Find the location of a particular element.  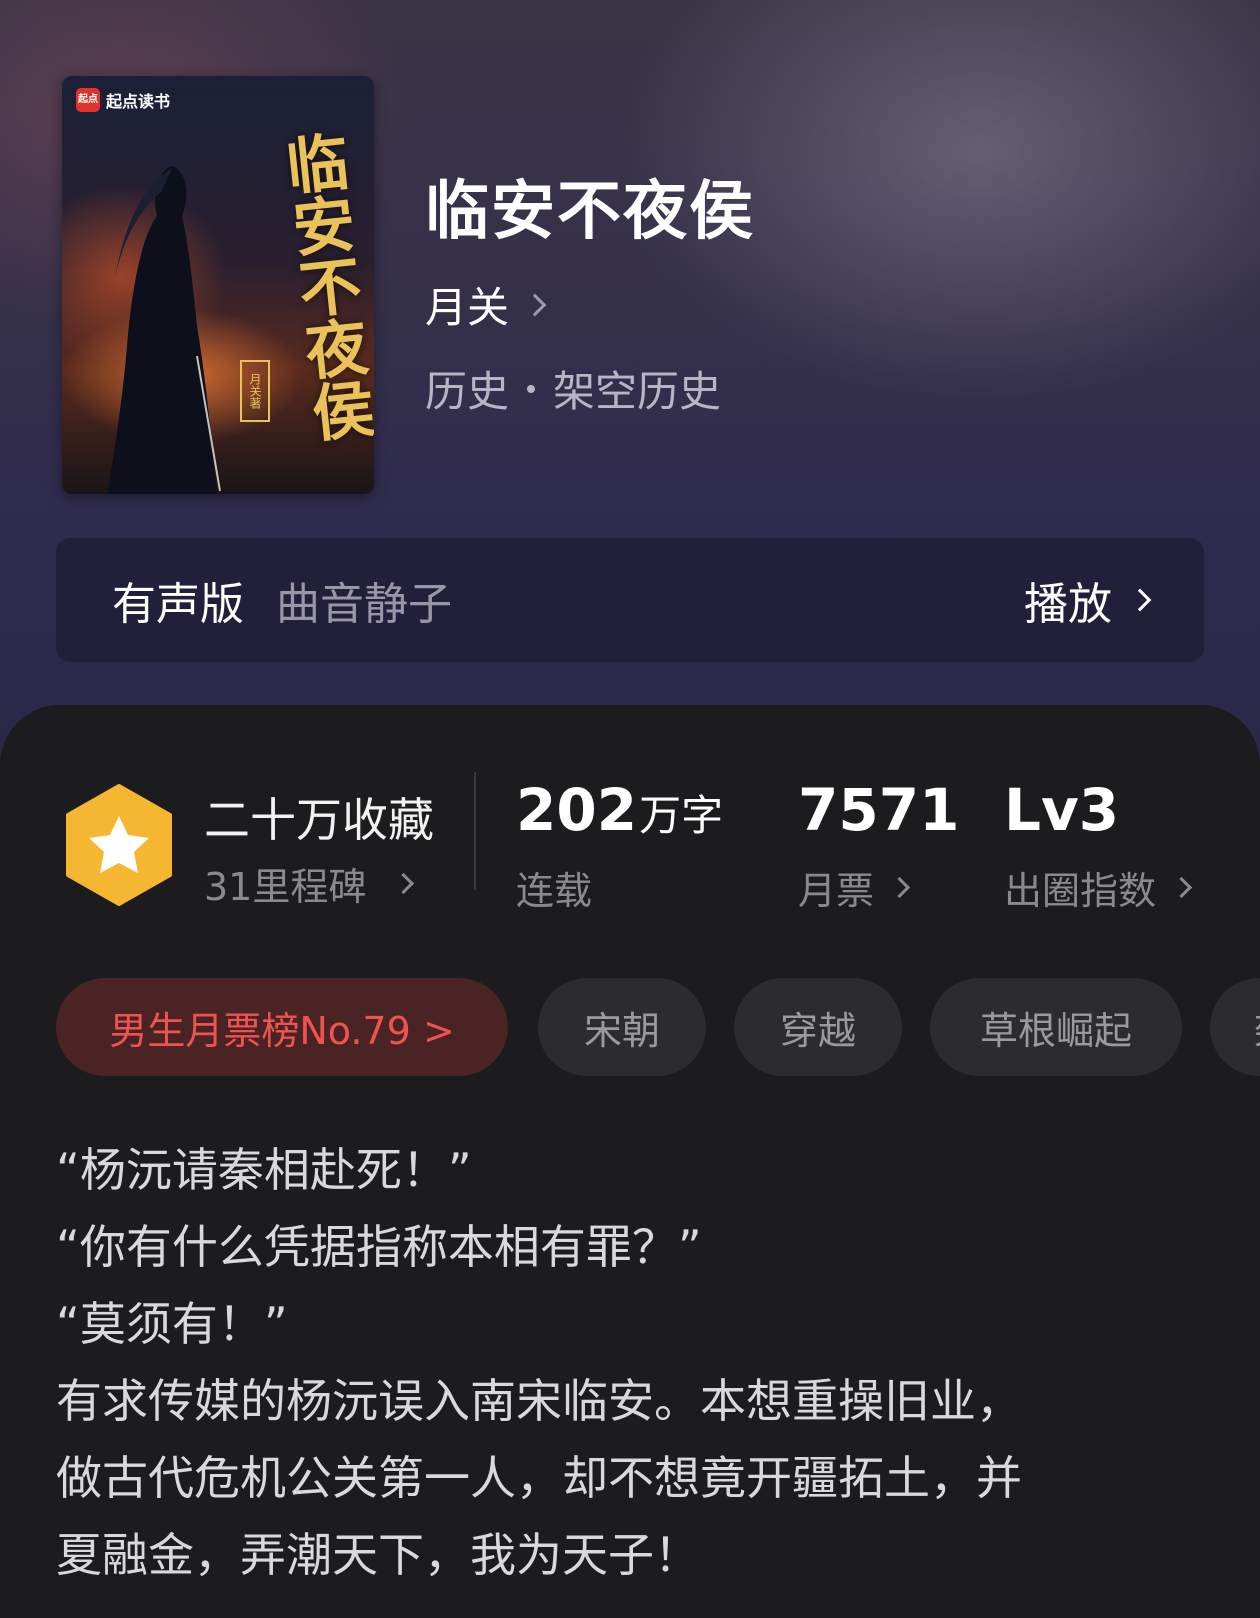

publisher-logo: 起点 起点读书 is located at coordinates (123, 100).